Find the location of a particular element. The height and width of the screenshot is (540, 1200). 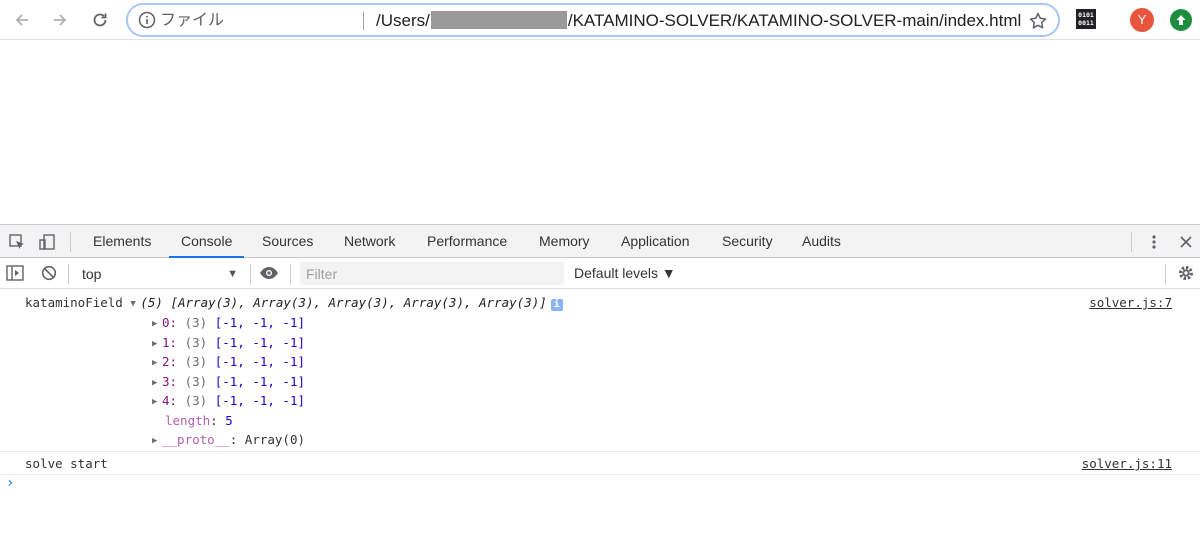

length-property: length: 5 is located at coordinates (199, 420).